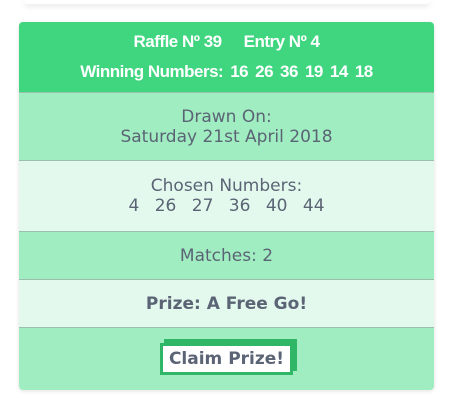  Describe the element at coordinates (313, 71) in the screenshot. I see `winning-number: 19` at that location.